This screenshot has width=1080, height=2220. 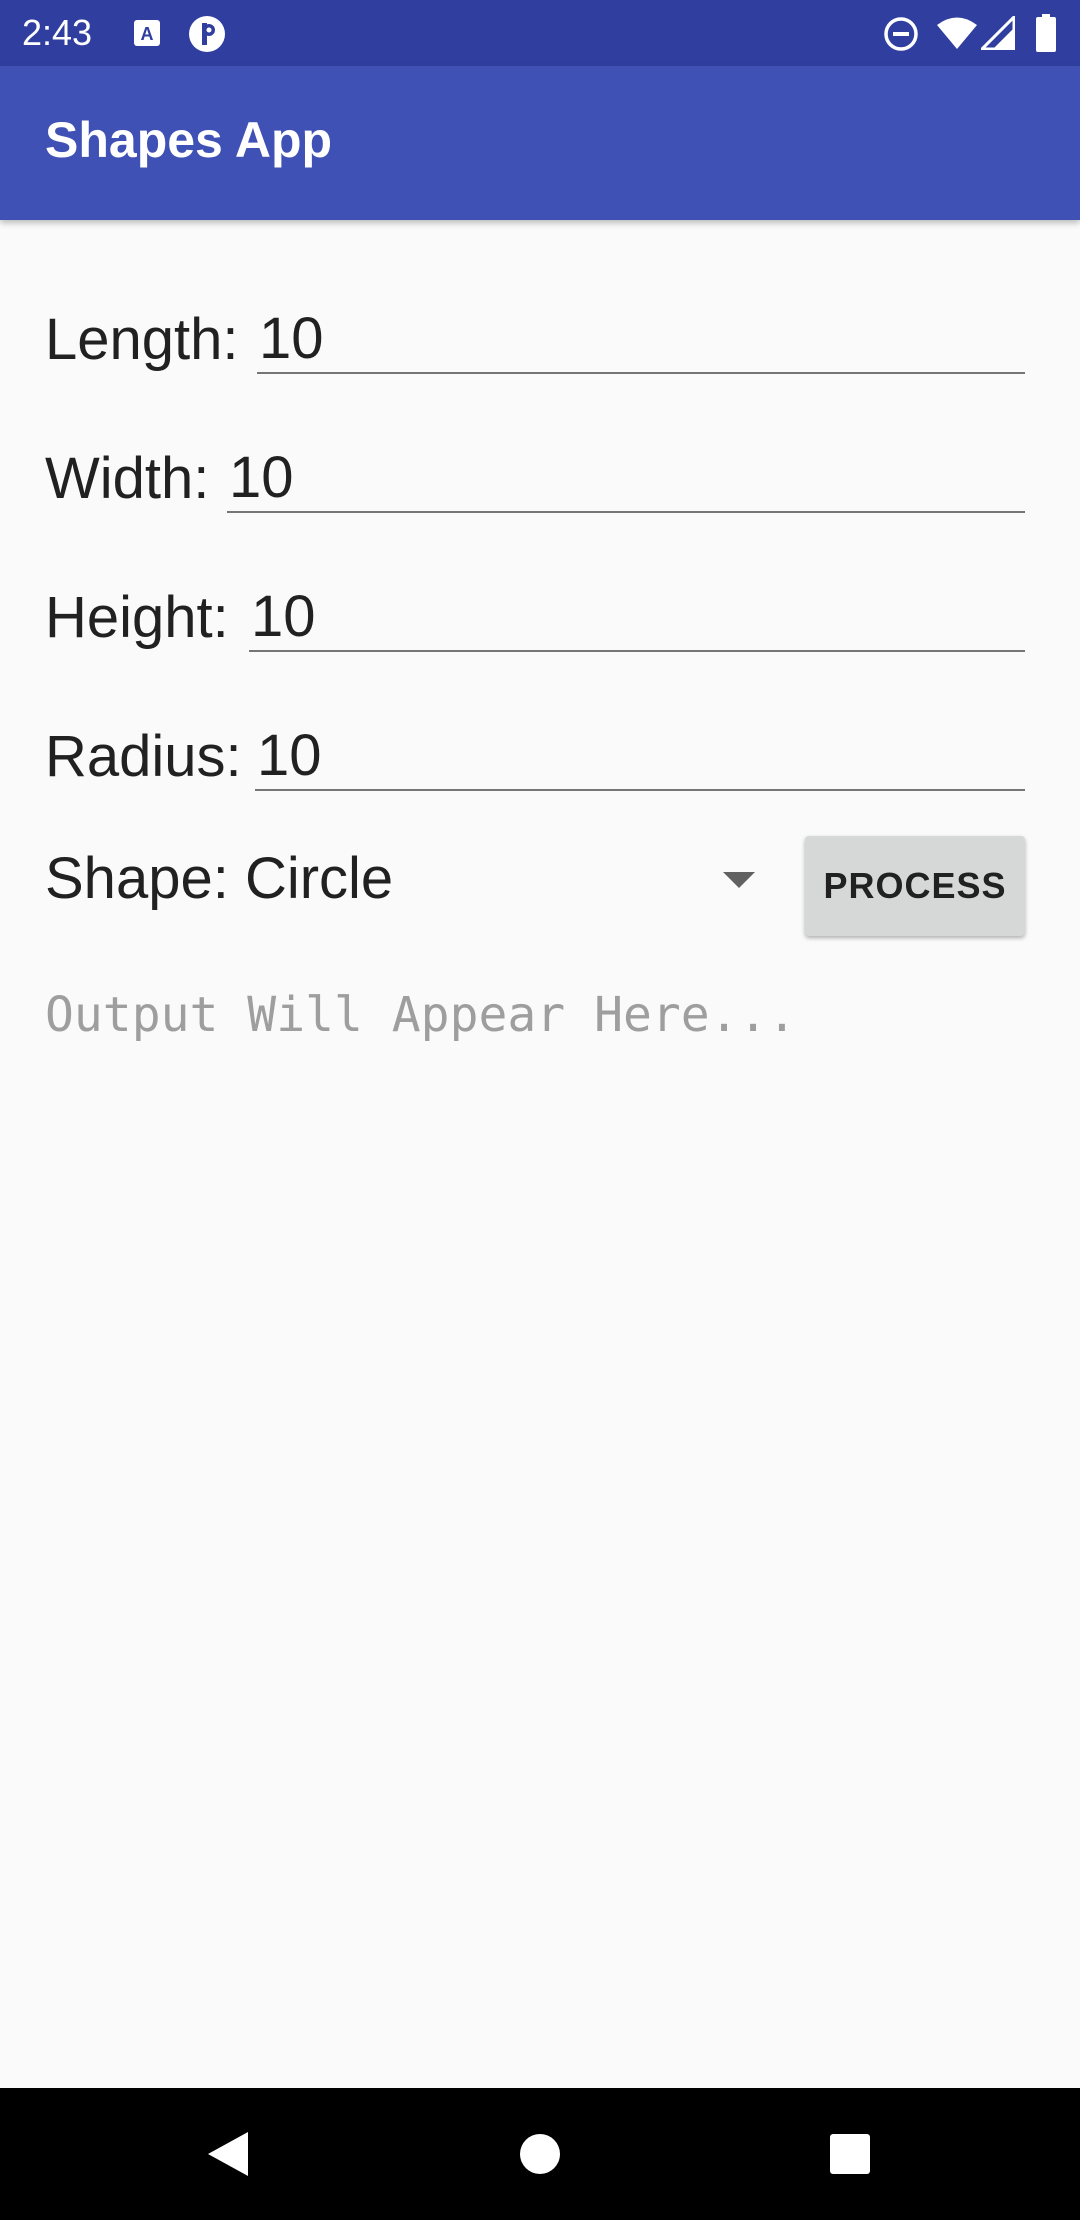 I want to click on height-row: Height:, so click(x=535, y=612).